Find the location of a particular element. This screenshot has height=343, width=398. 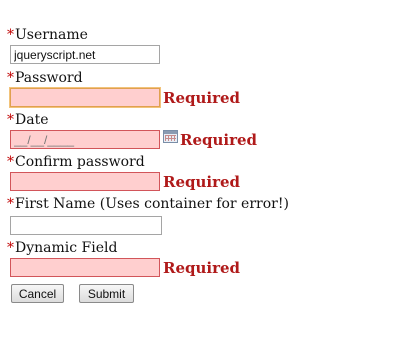

password-input is located at coordinates (85, 97).